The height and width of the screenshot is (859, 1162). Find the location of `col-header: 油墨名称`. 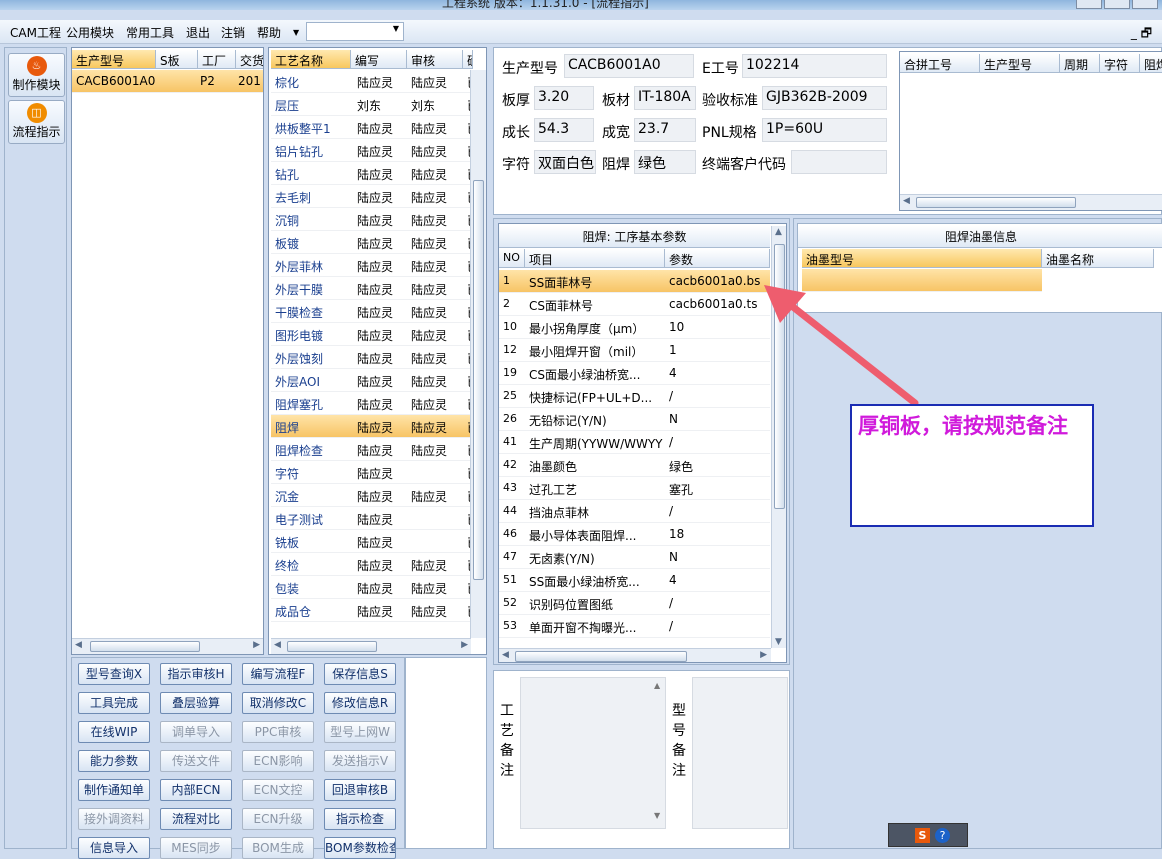

col-header: 油墨名称 is located at coordinates (1098, 258).